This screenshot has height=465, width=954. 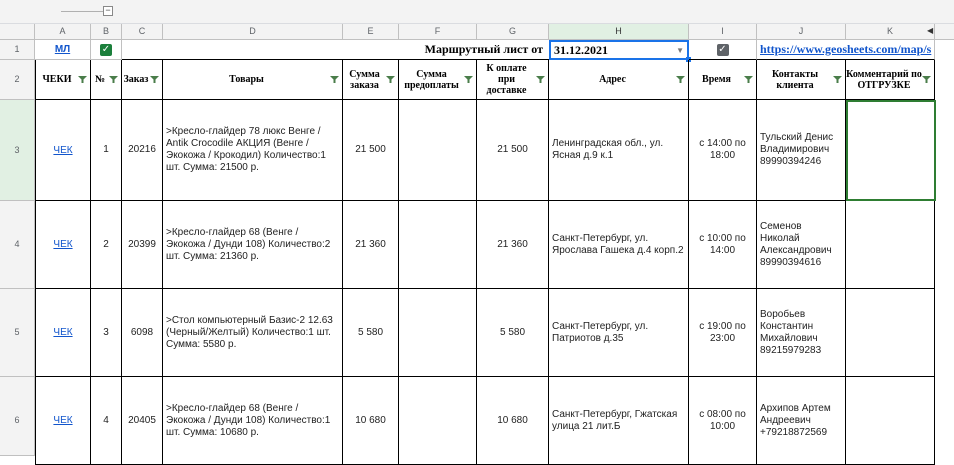 I want to click on to-pay-cell: 10 680, so click(x=513, y=421).